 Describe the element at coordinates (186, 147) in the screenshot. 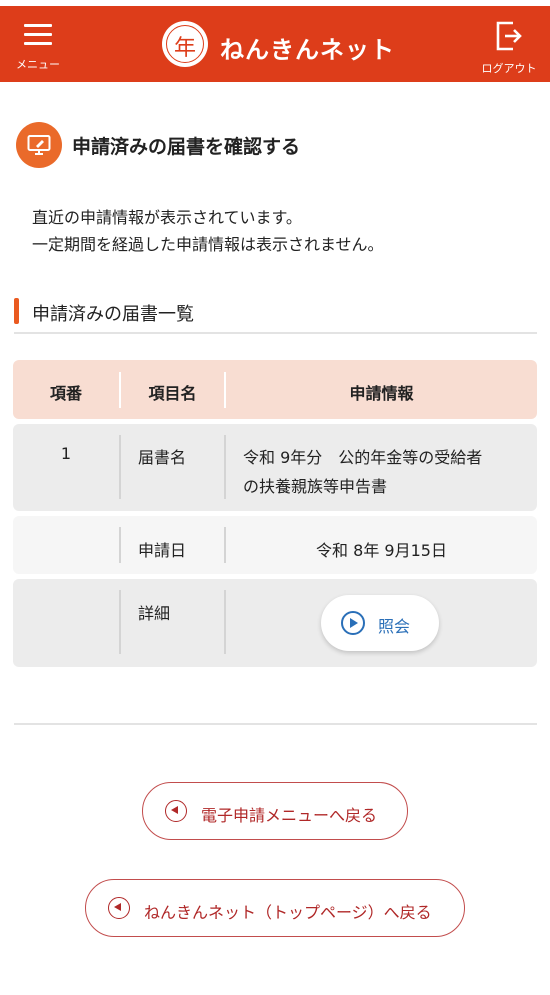

I see `page-title: 申請済みの届書を確認する` at that location.